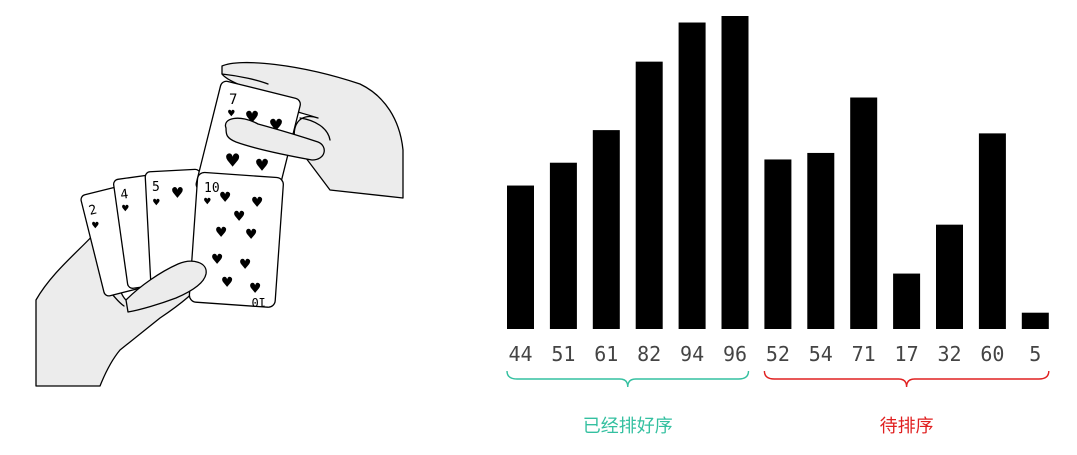 This screenshot has height=455, width=1077. Describe the element at coordinates (992, 354) in the screenshot. I see `bar-value-label: 60` at that location.